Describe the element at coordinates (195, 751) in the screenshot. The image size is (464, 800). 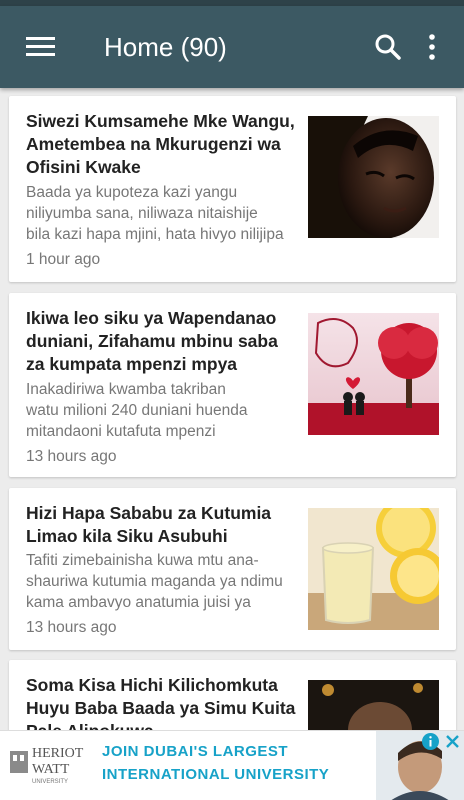
I see `ad-headline-line1: JOIN DUBAI'S LARGEST` at that location.